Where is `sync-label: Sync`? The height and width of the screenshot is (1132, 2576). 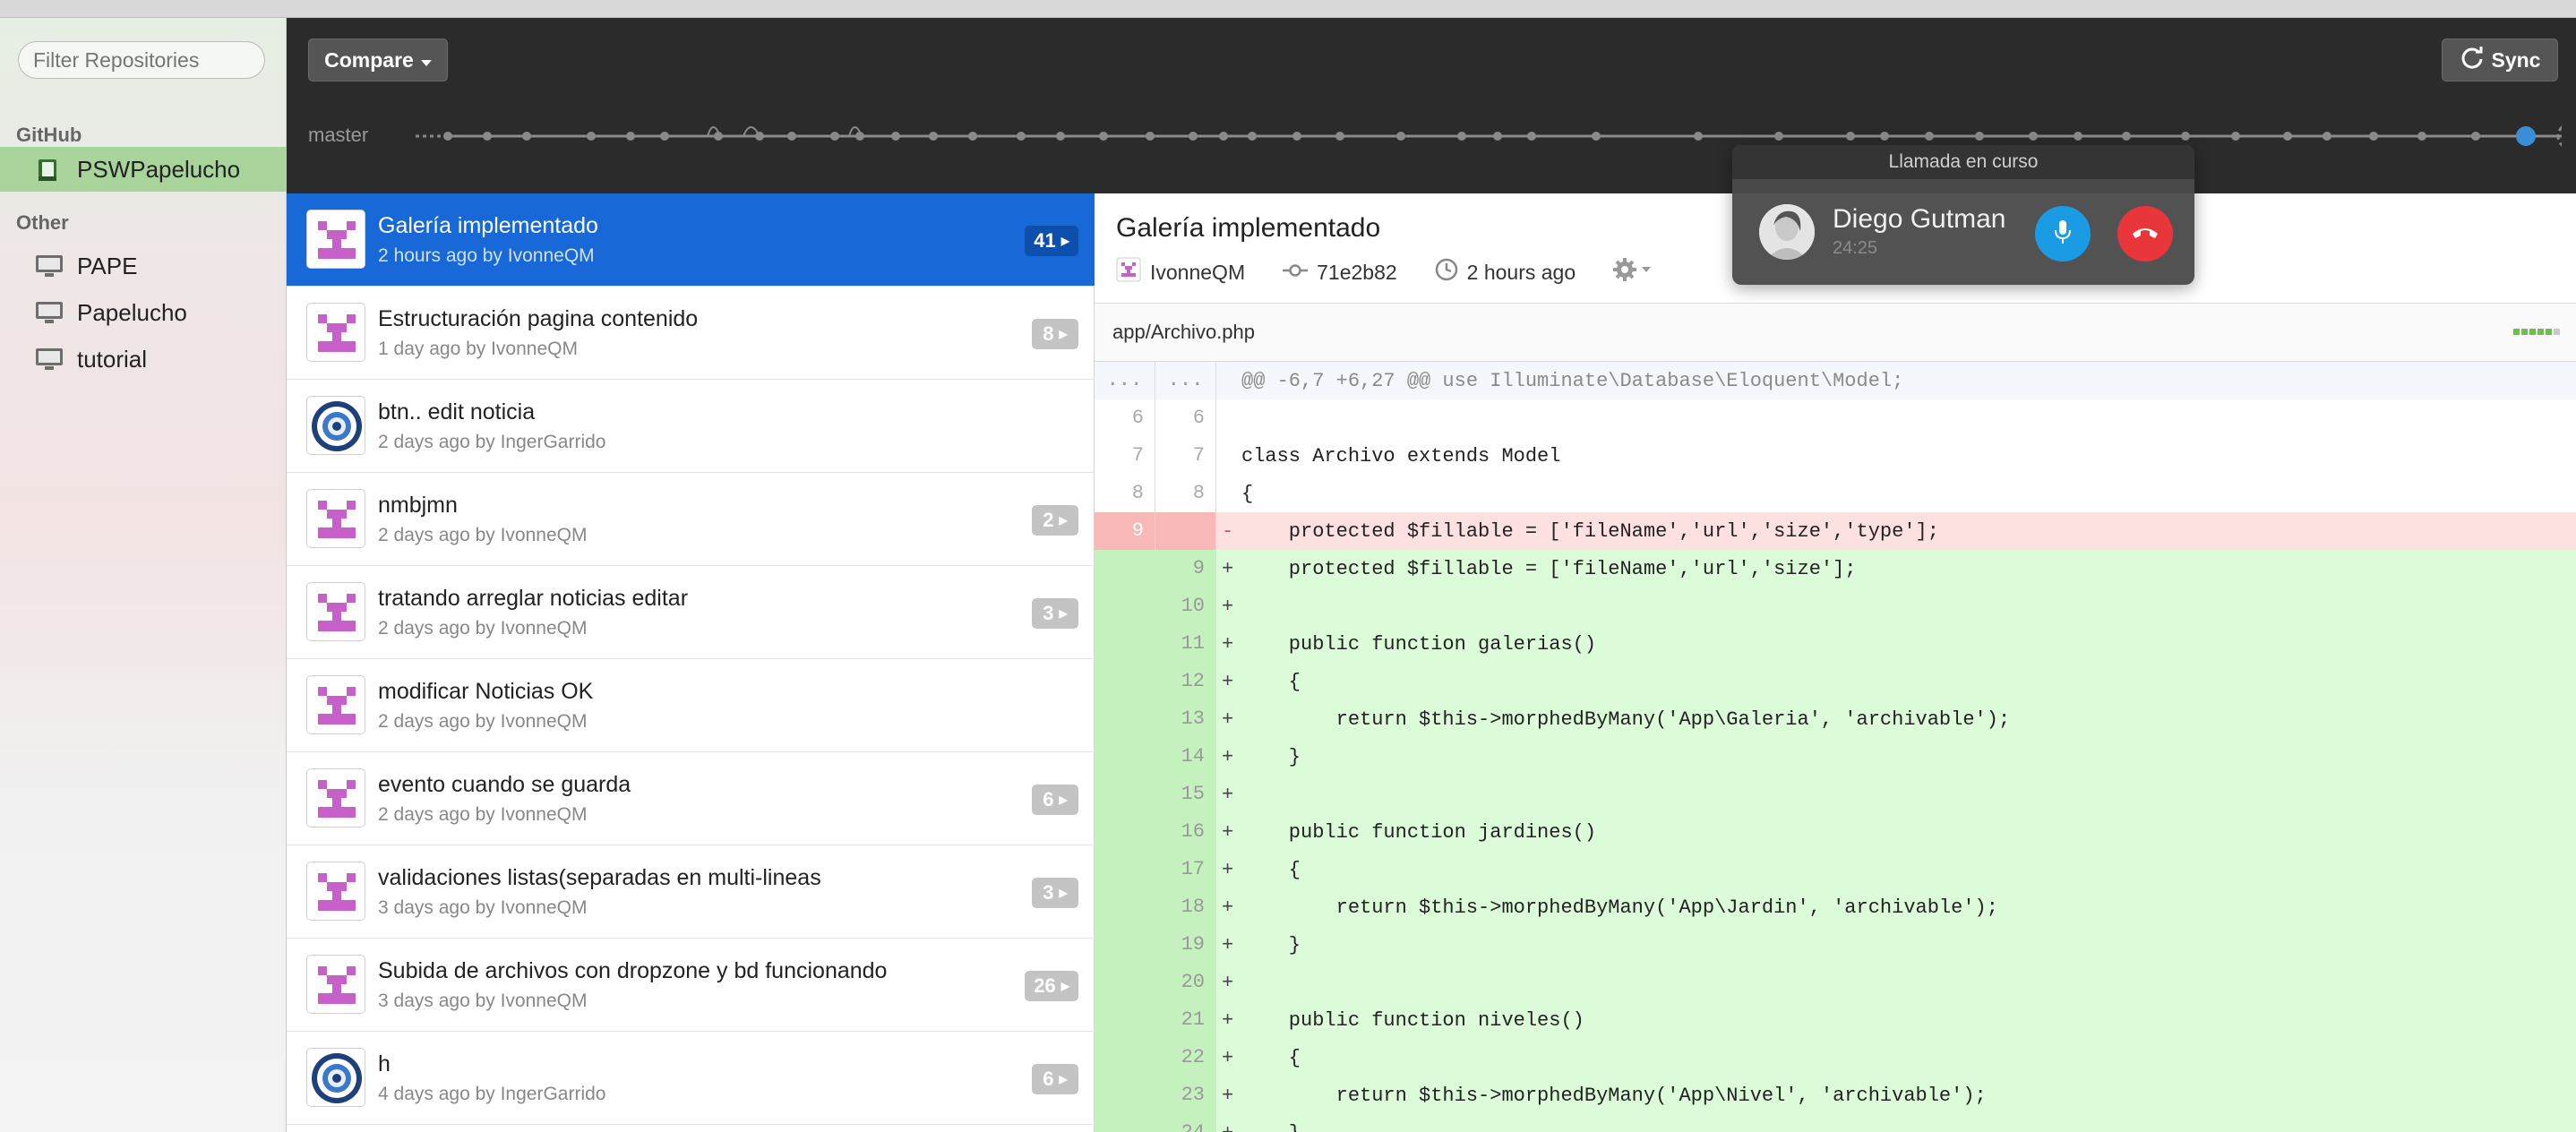 sync-label: Sync is located at coordinates (2516, 59).